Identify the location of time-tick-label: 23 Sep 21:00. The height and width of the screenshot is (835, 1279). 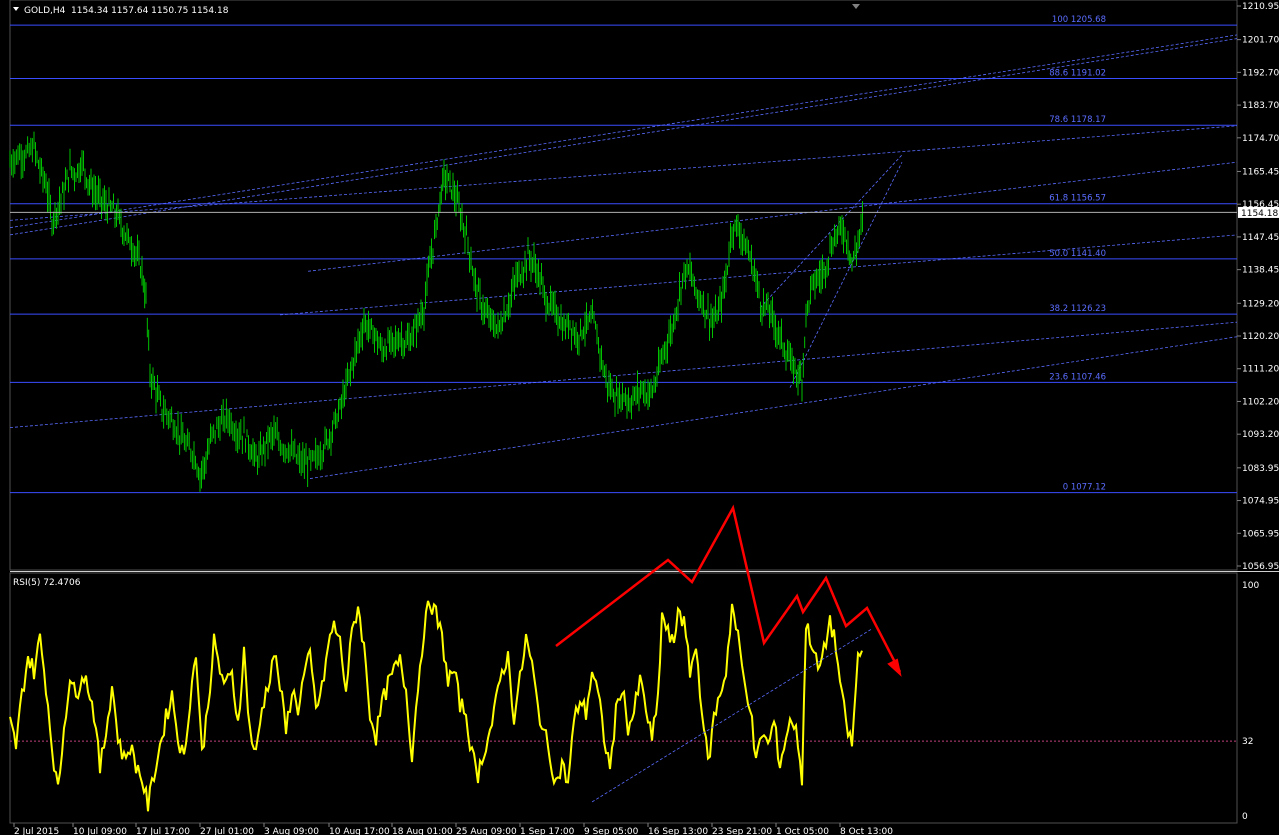
(742, 831).